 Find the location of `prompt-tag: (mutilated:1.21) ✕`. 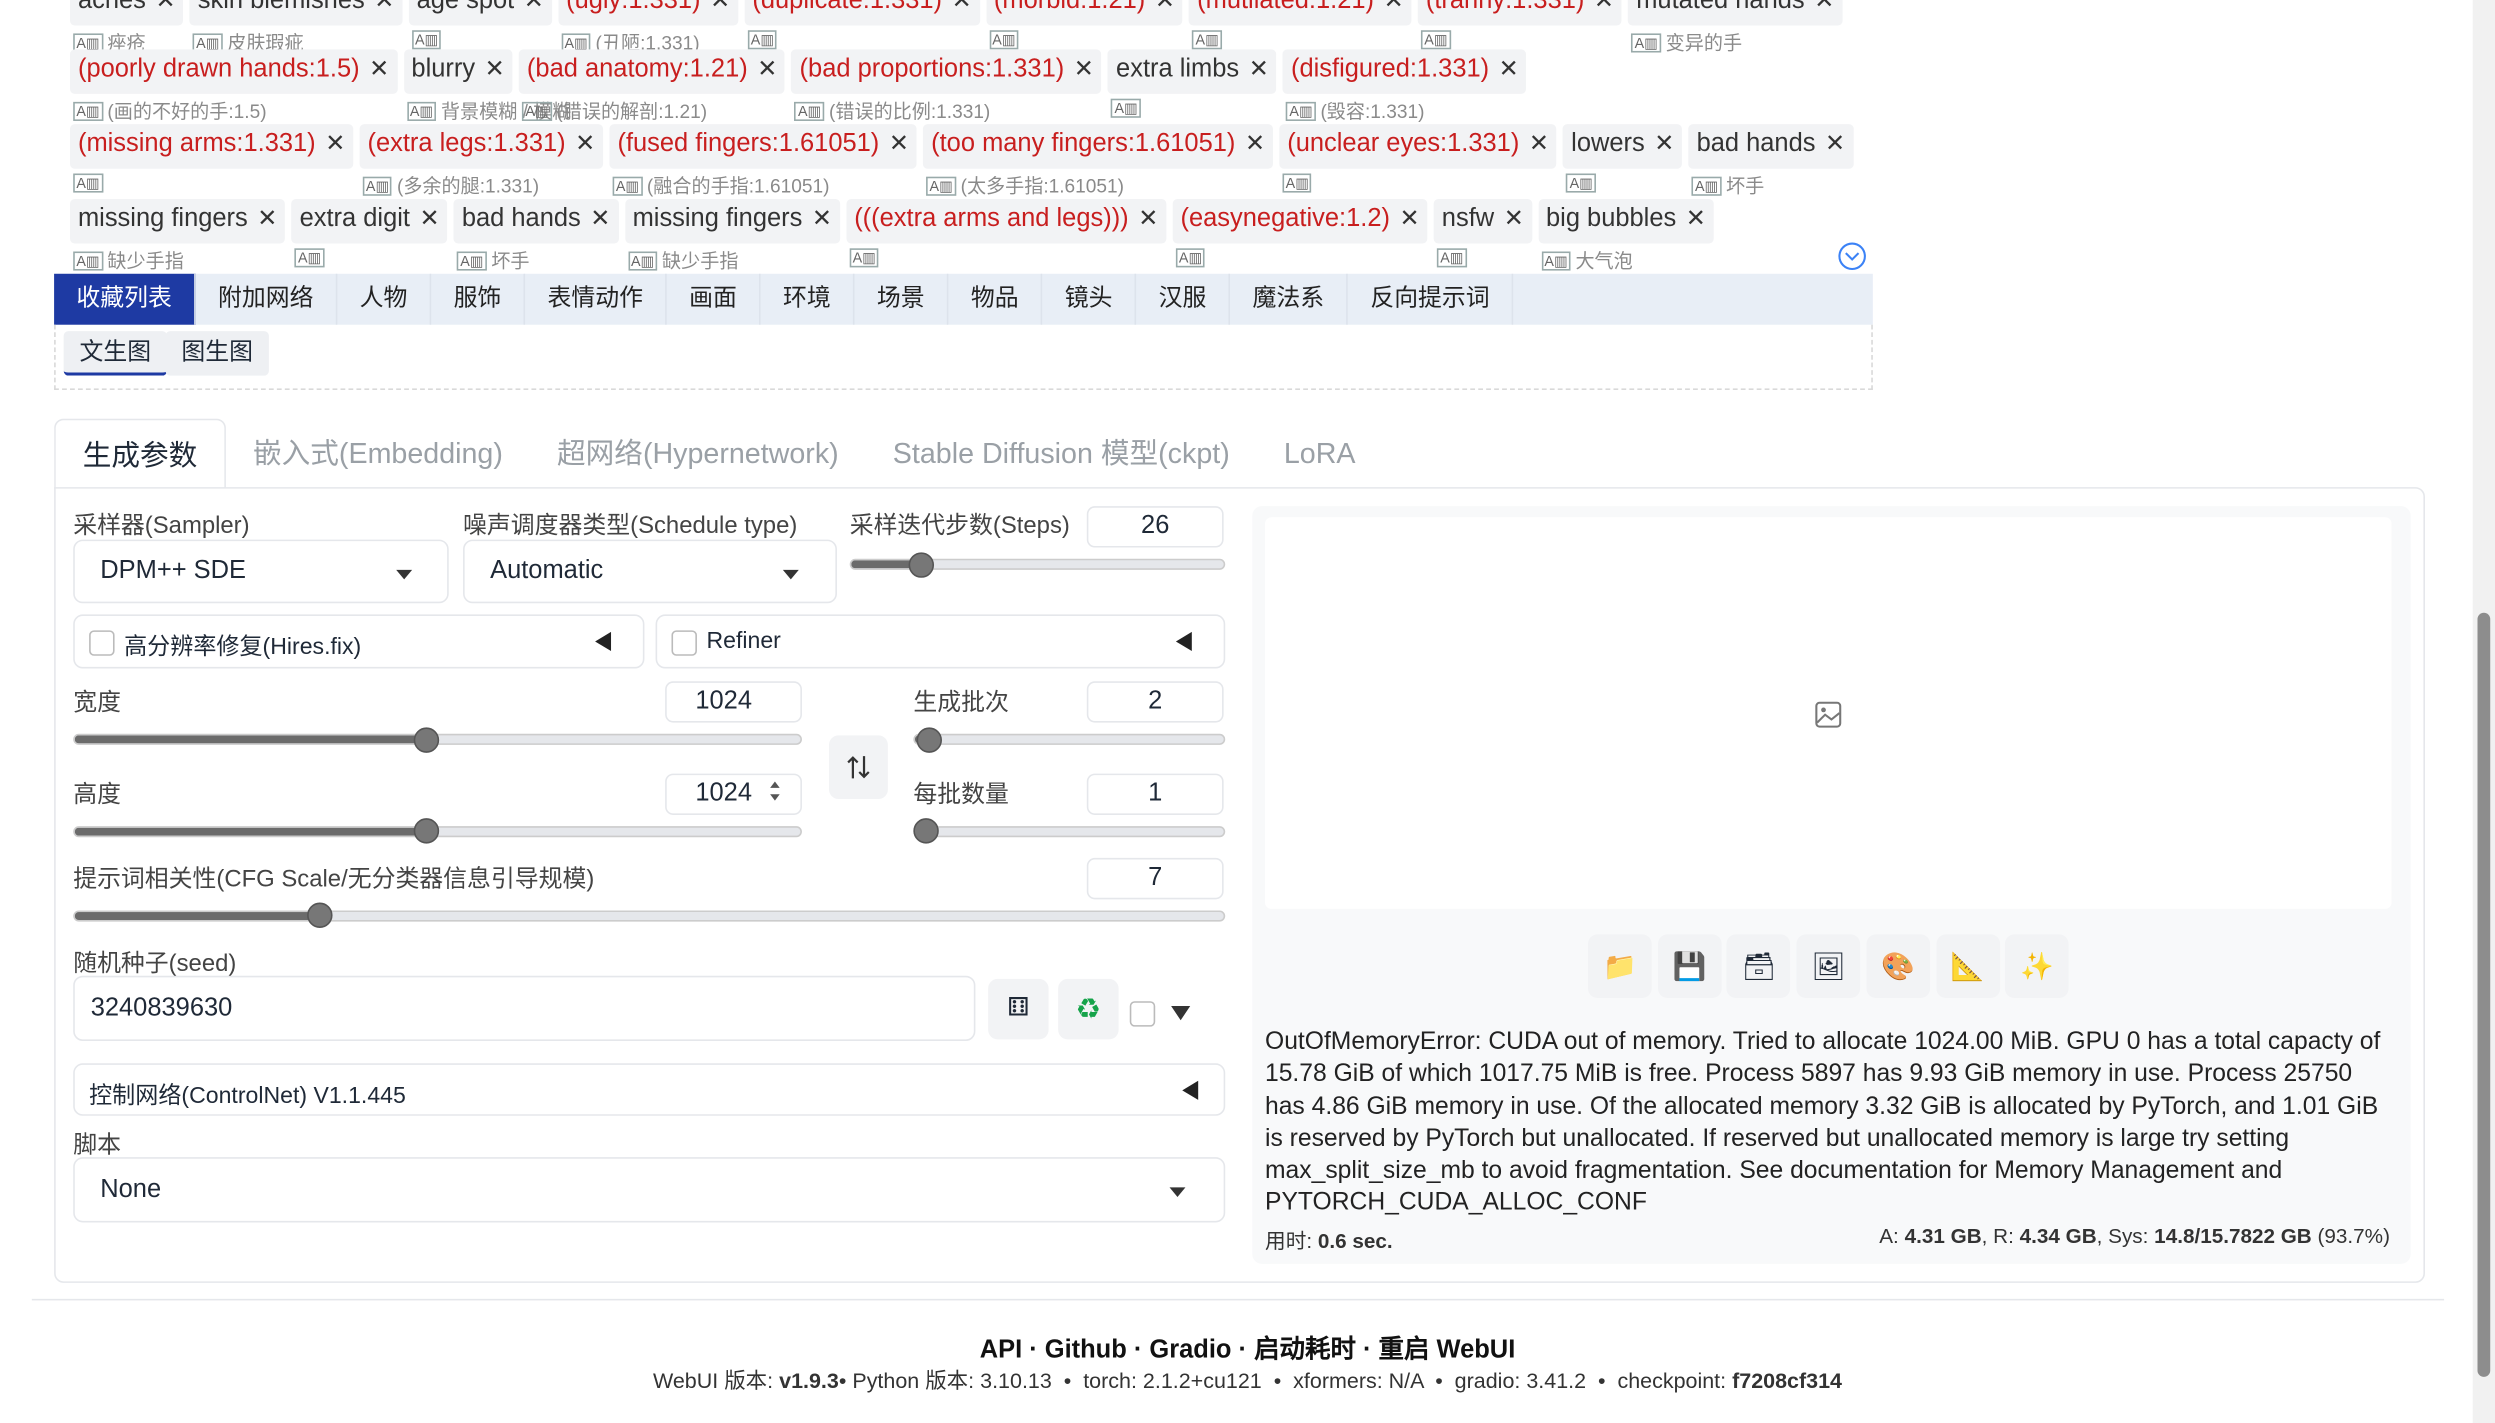

prompt-tag: (mutilated:1.21) ✕ is located at coordinates (1300, 13).